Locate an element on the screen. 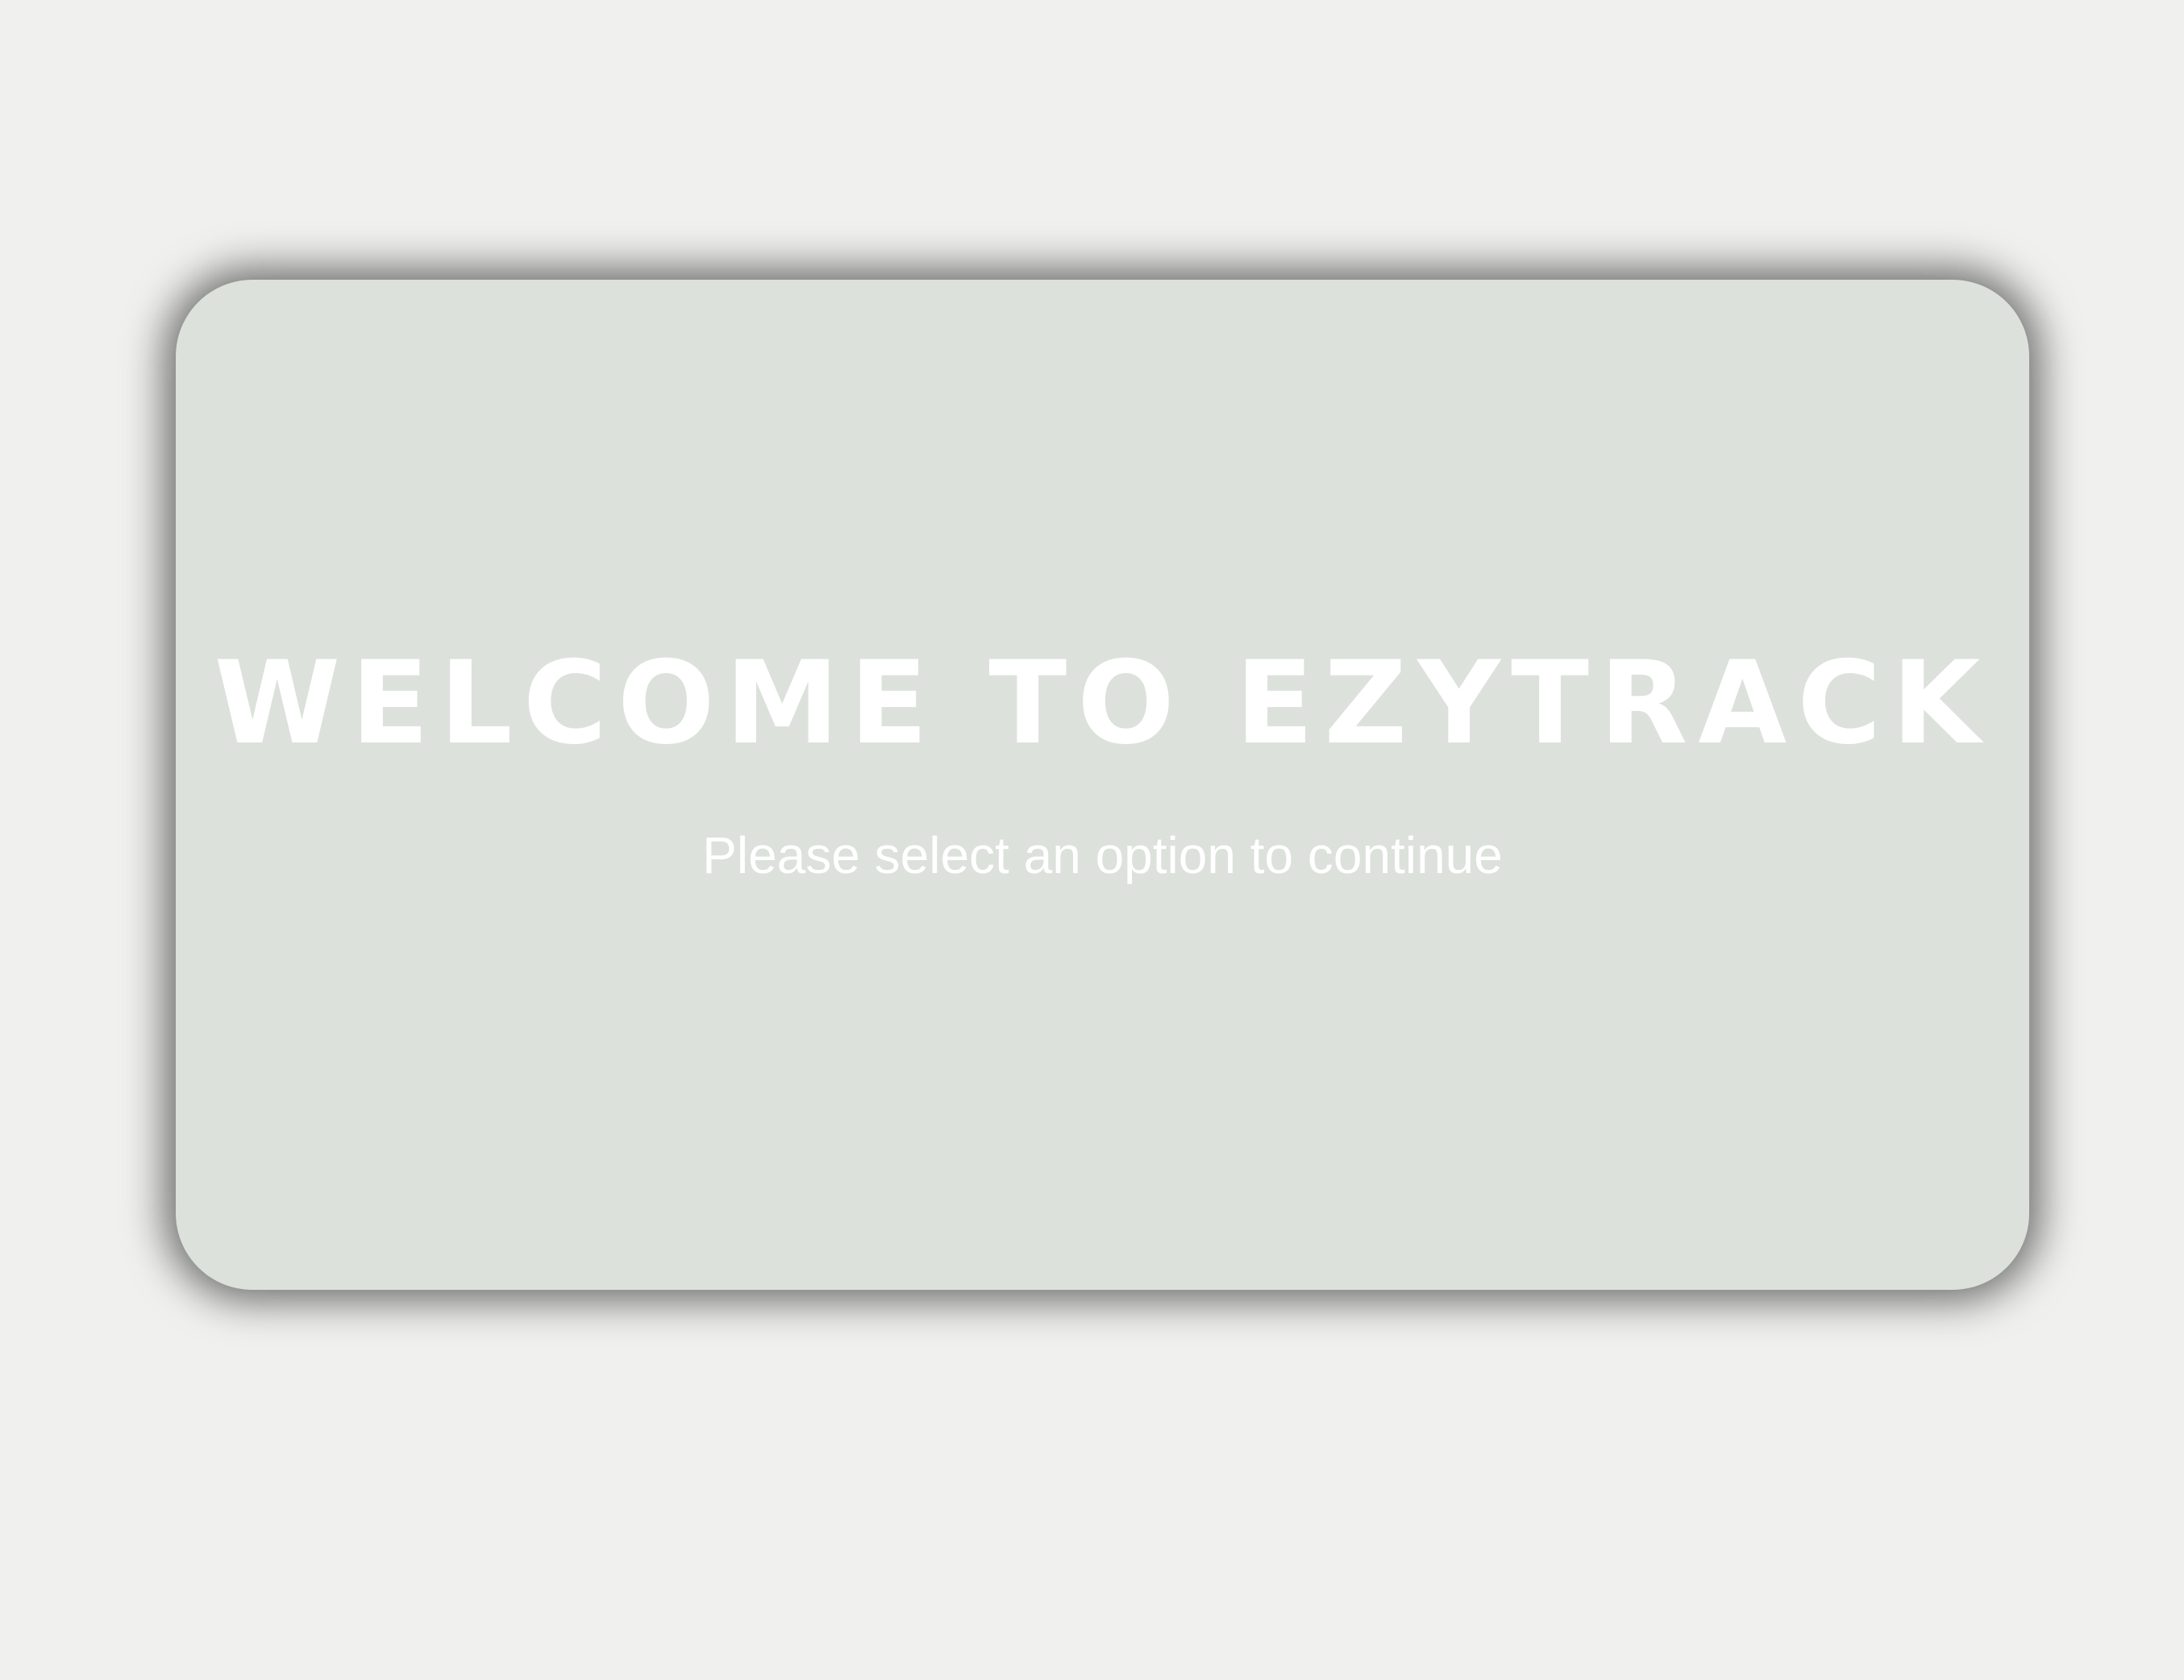 The width and height of the screenshot is (2184, 1680). welcome-title: WELCOME TO EZYTRACK is located at coordinates (1102, 703).